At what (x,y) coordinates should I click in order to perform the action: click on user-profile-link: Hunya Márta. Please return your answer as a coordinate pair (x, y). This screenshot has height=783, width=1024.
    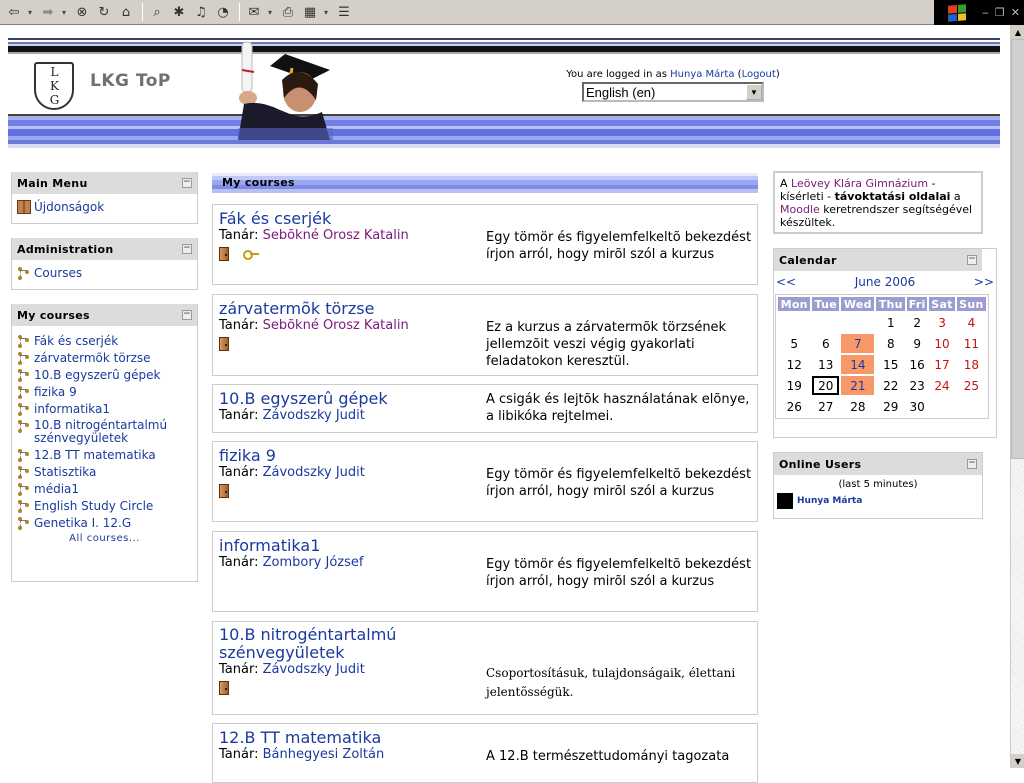
    Looking at the image, I should click on (702, 74).